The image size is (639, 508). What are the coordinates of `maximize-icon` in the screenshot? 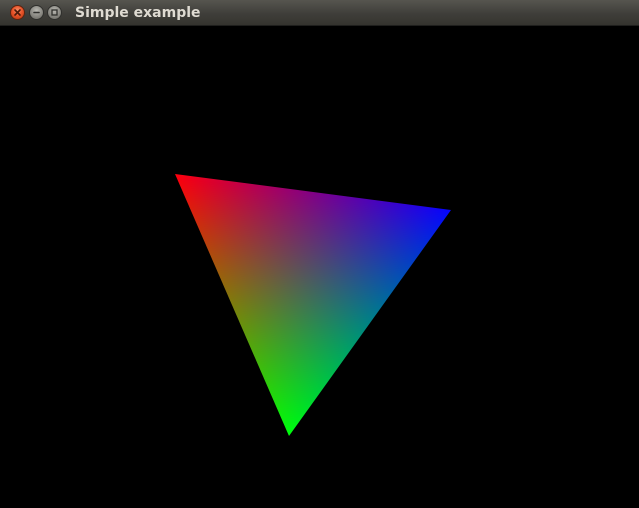 It's located at (54, 12).